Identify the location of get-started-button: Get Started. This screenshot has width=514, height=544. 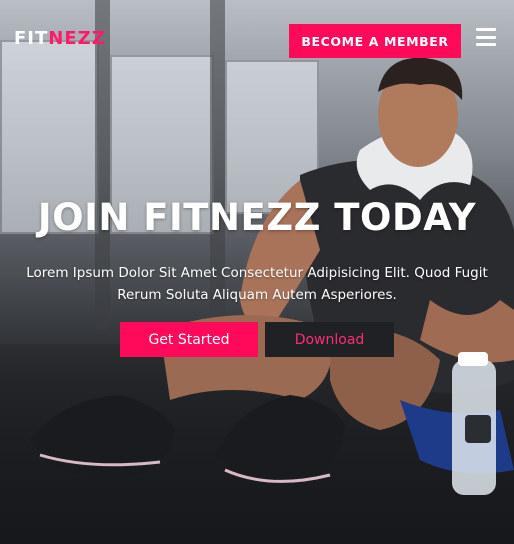
(189, 339).